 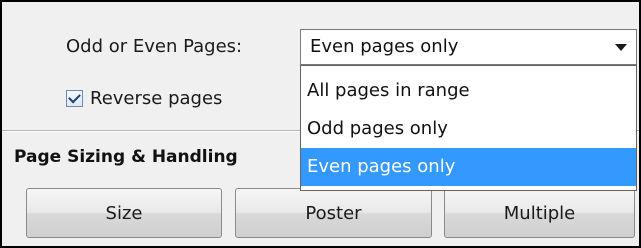 What do you see at coordinates (154, 46) in the screenshot?
I see `odd-even-pages-label: Odd or Even Pages:` at bounding box center [154, 46].